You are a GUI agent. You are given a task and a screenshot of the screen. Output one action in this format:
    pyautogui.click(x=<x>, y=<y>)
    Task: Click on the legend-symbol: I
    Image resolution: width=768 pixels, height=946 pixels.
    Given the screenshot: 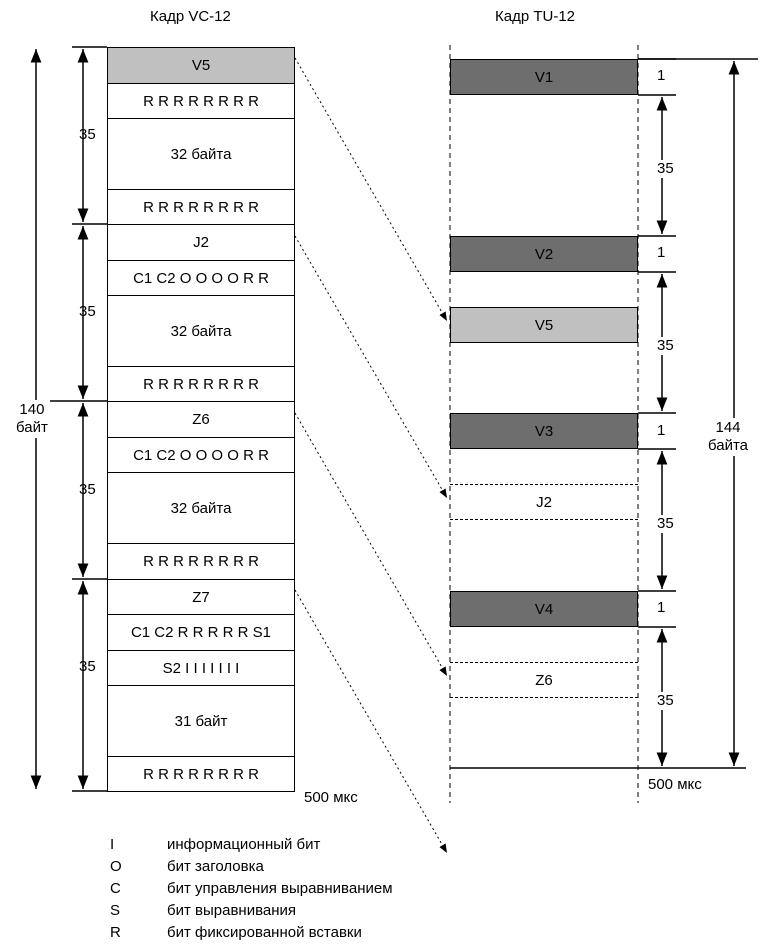 What is the action you would take?
    pyautogui.click(x=112, y=844)
    